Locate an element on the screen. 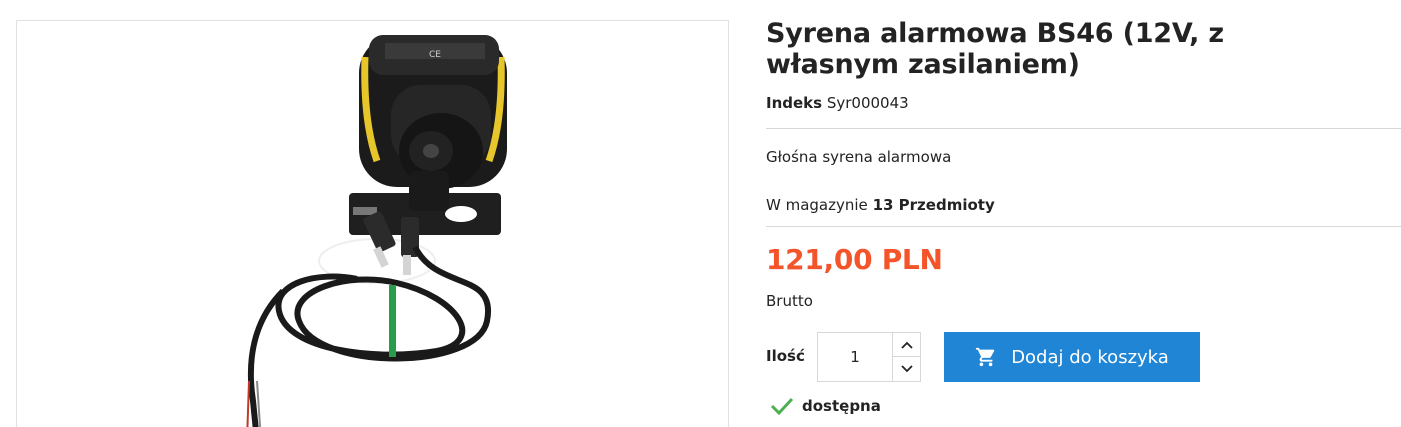 The width and height of the screenshot is (1401, 427). chevron-down-icon is located at coordinates (907, 369).